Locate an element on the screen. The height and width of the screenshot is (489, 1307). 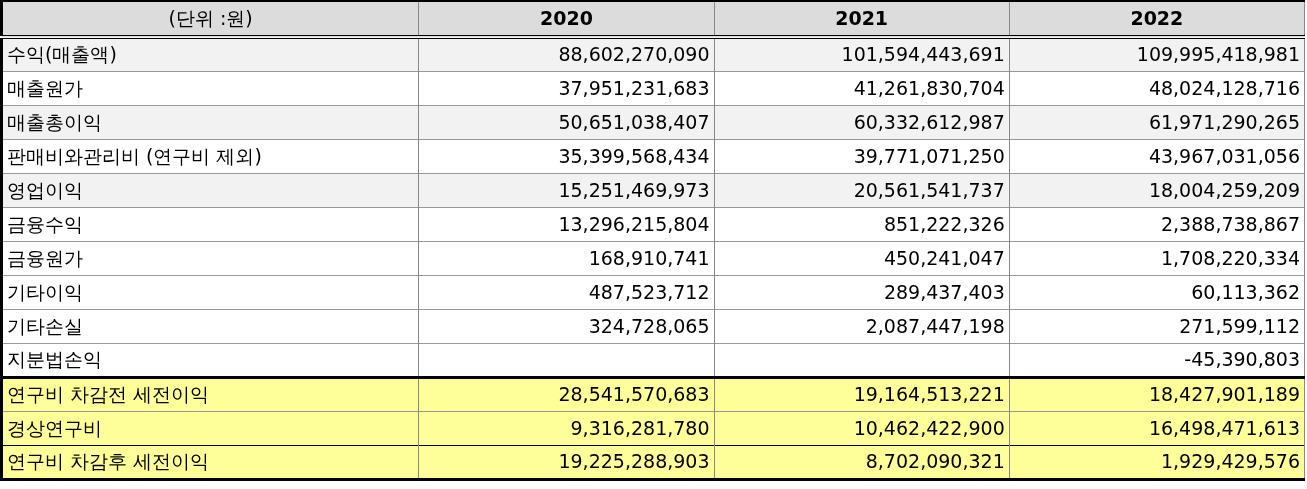
table-cell: 8,702,090,321 is located at coordinates (862, 462).